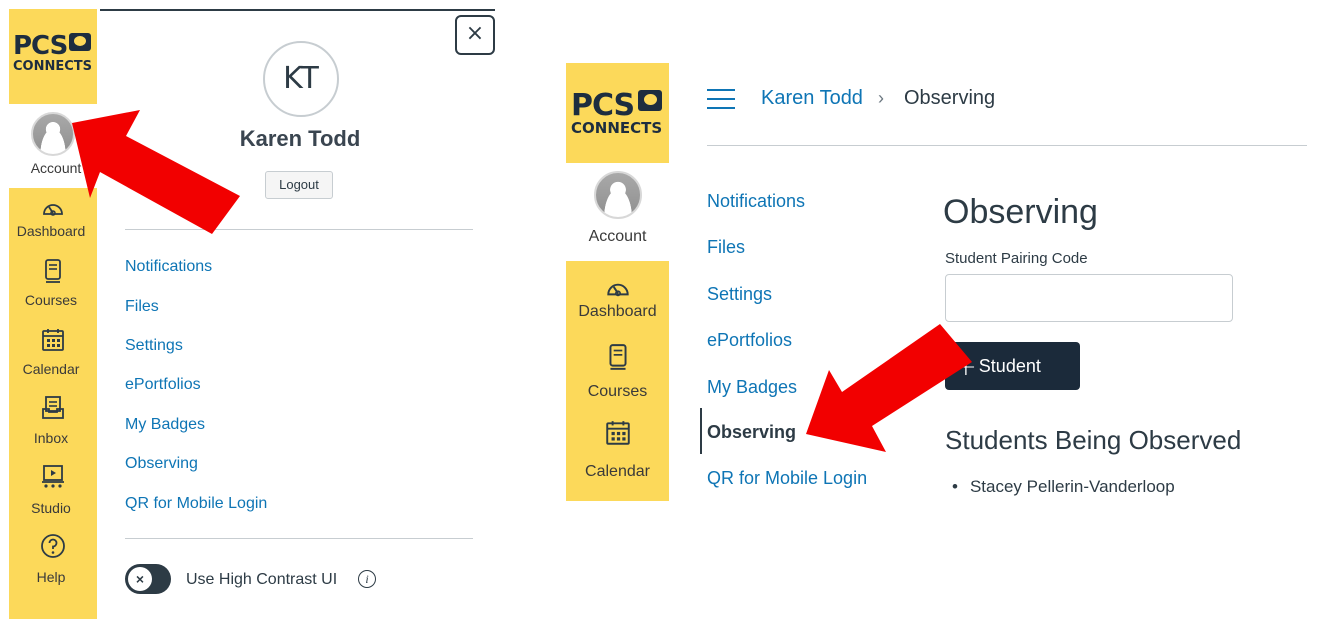 The width and height of the screenshot is (1338, 619). I want to click on breadcrumb-user-link: Karen Todd, so click(812, 98).